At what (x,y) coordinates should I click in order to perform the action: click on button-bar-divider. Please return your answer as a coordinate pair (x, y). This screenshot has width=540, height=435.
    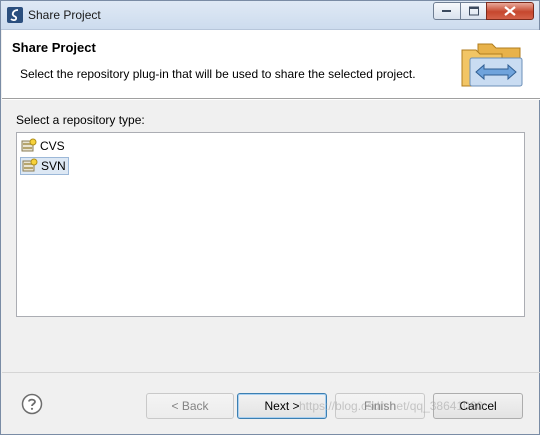
    Looking at the image, I should click on (271, 372).